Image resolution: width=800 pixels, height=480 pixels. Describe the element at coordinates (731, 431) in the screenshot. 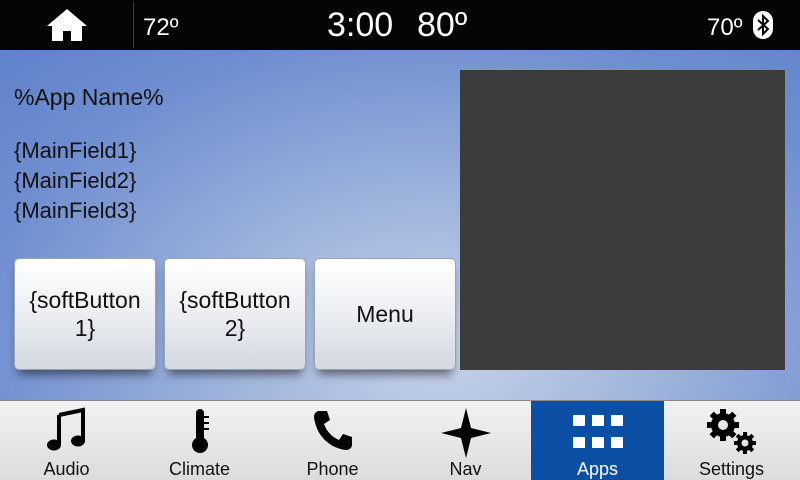

I see `gears-icon` at that location.